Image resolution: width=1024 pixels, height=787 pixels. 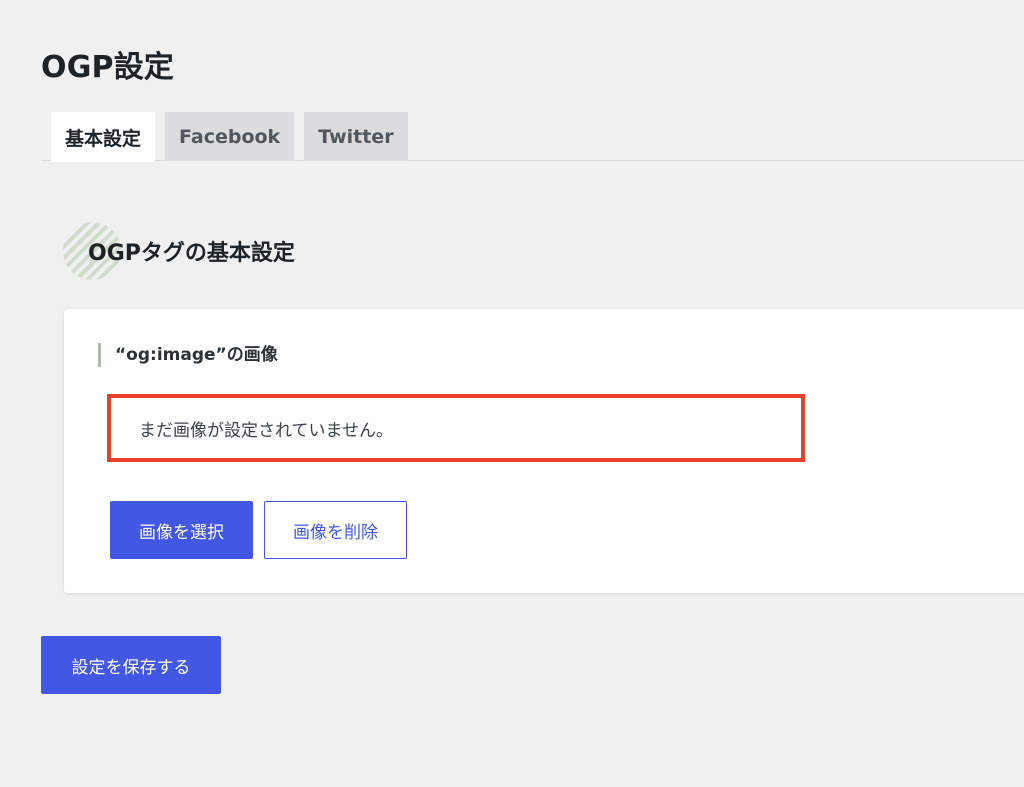 What do you see at coordinates (456, 428) in the screenshot?
I see `image-status-box: まだ画像が設定されていません。` at bounding box center [456, 428].